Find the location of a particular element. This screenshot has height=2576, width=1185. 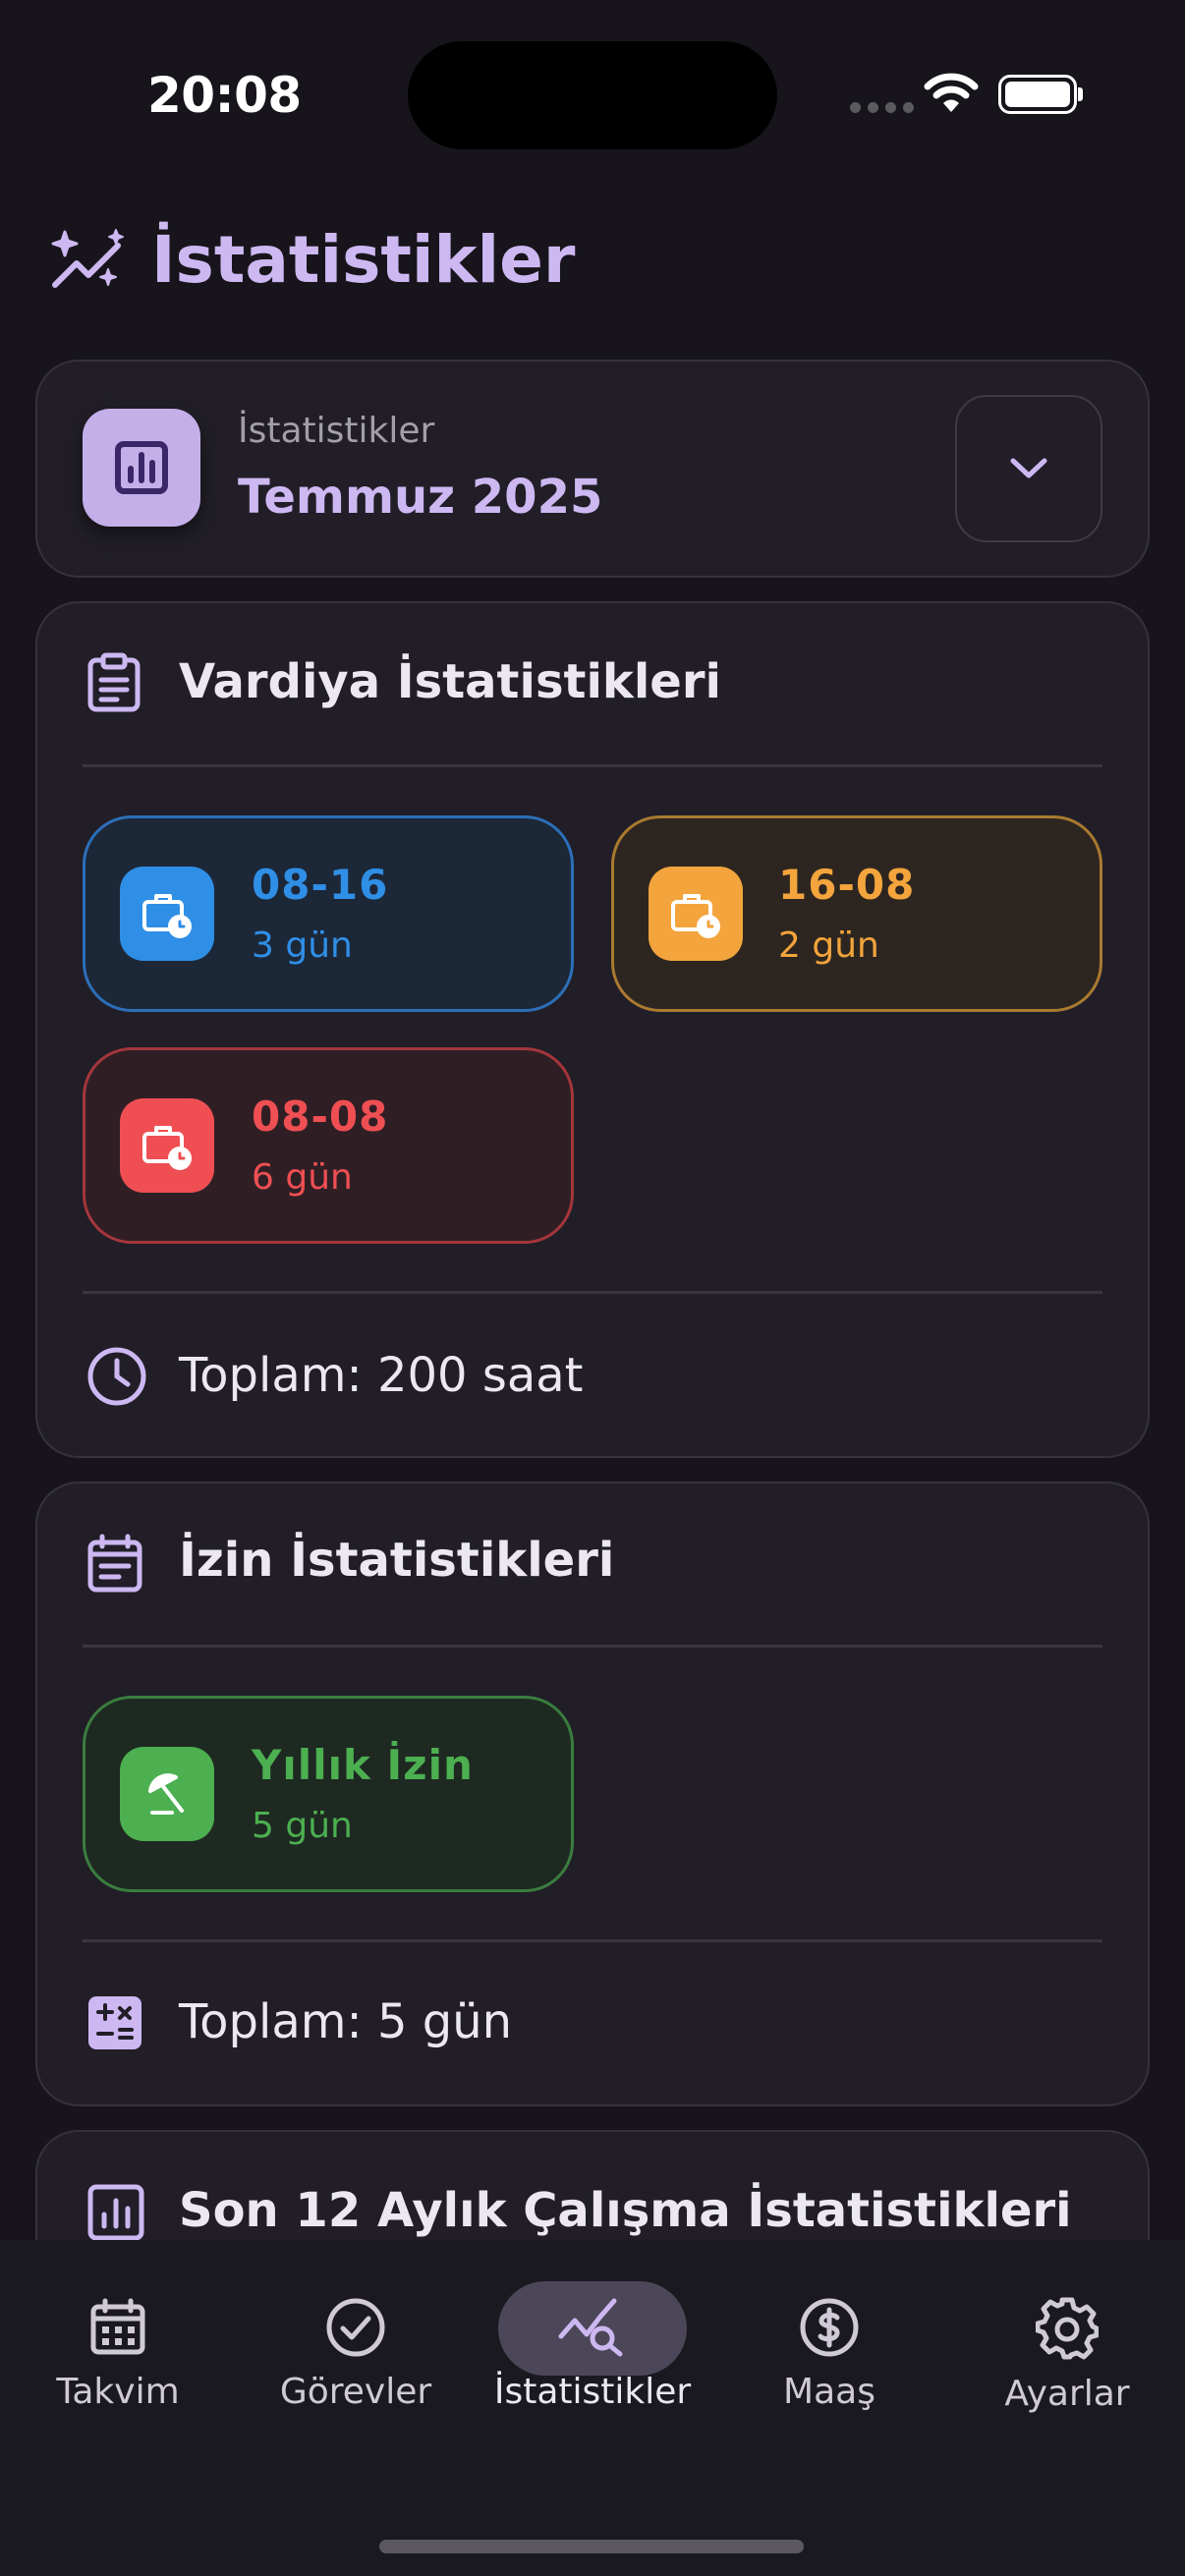

page-title: İstatistikler is located at coordinates (364, 260).